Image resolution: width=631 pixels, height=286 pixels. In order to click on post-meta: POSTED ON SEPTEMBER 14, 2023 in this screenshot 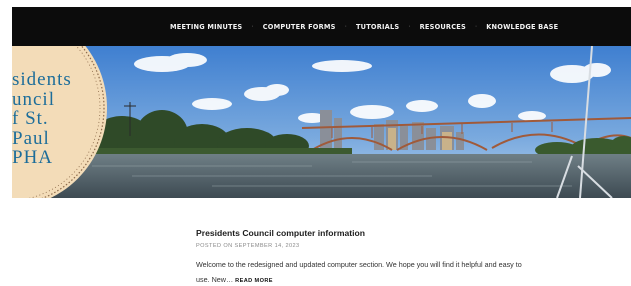, I will do `click(366, 246)`.